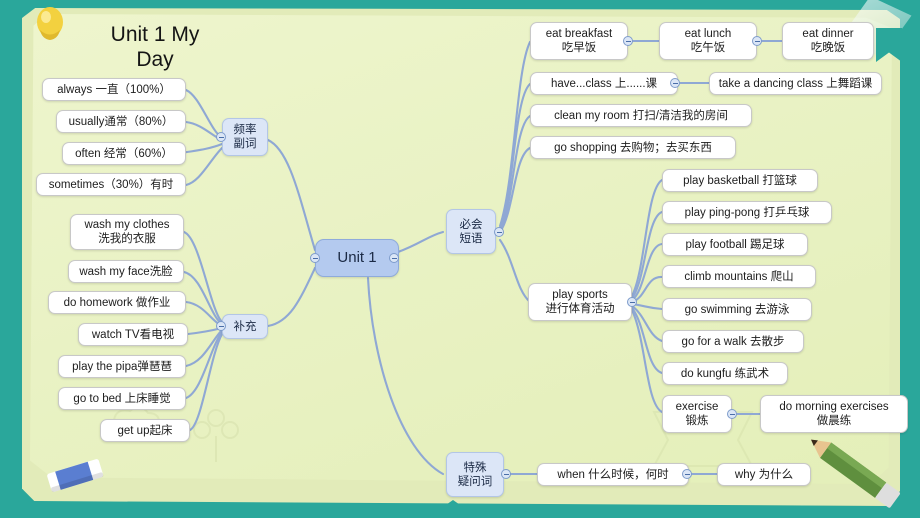 Image resolution: width=920 pixels, height=518 pixels. I want to click on node-go-for-a-walk: go for a walk 去散步, so click(733, 341).